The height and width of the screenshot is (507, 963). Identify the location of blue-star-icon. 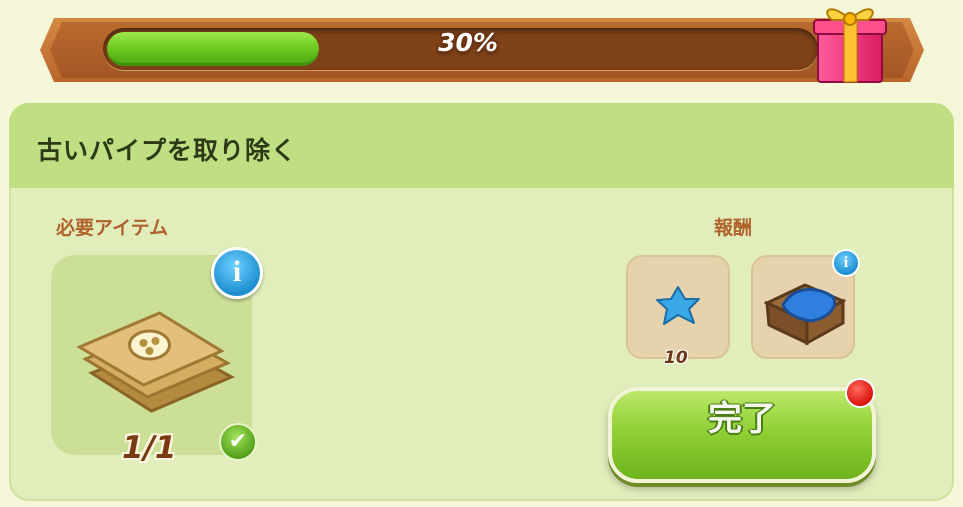
(678, 305).